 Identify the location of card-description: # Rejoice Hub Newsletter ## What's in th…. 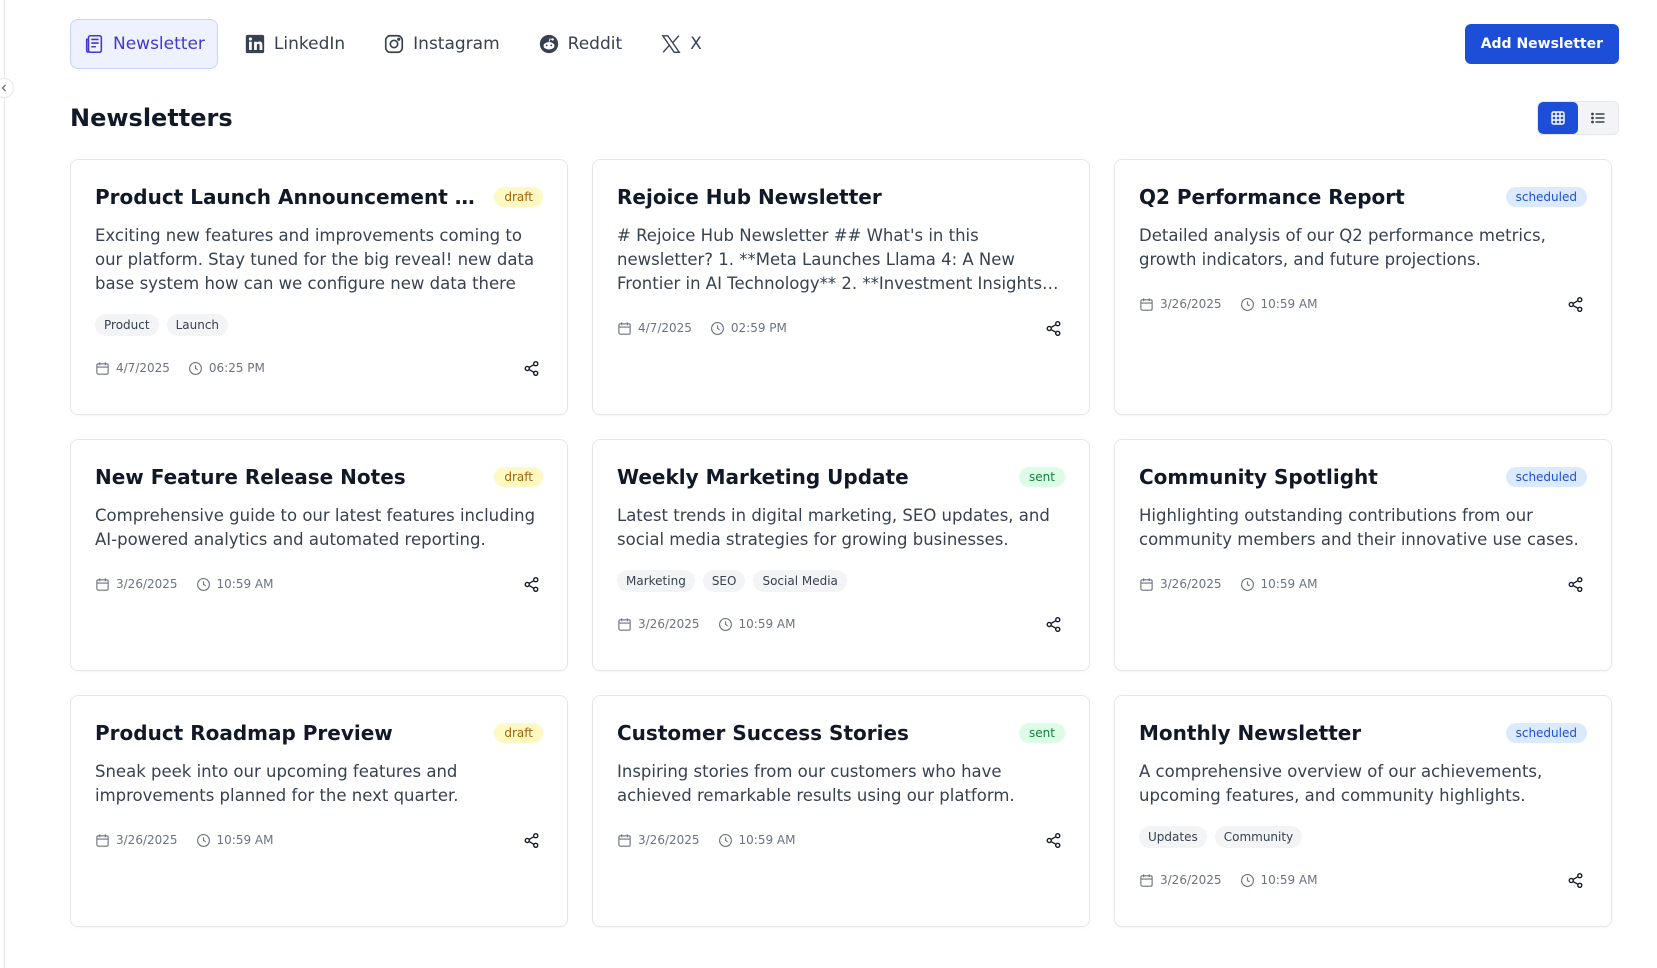
(830, 259).